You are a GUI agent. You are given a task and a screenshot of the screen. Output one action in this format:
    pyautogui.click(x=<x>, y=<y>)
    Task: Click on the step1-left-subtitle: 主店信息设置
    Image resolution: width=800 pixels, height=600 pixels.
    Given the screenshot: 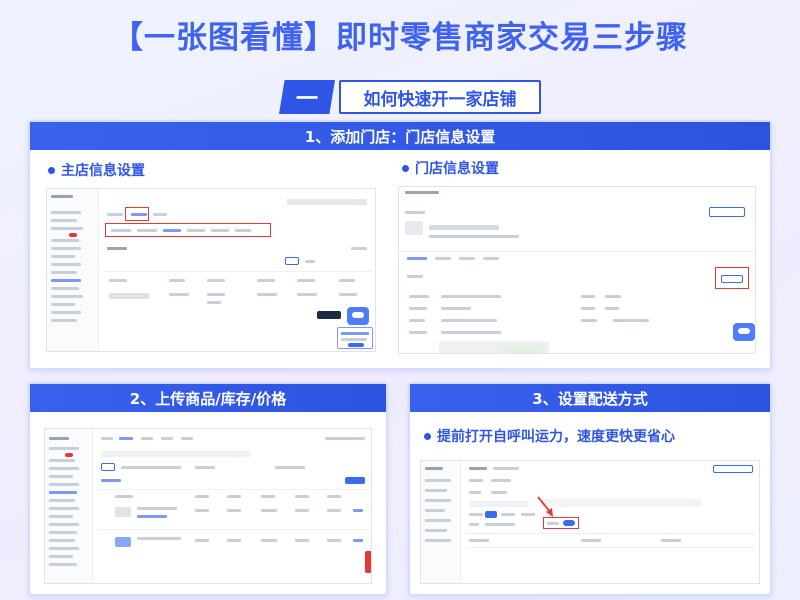 What is the action you would take?
    pyautogui.click(x=96, y=170)
    